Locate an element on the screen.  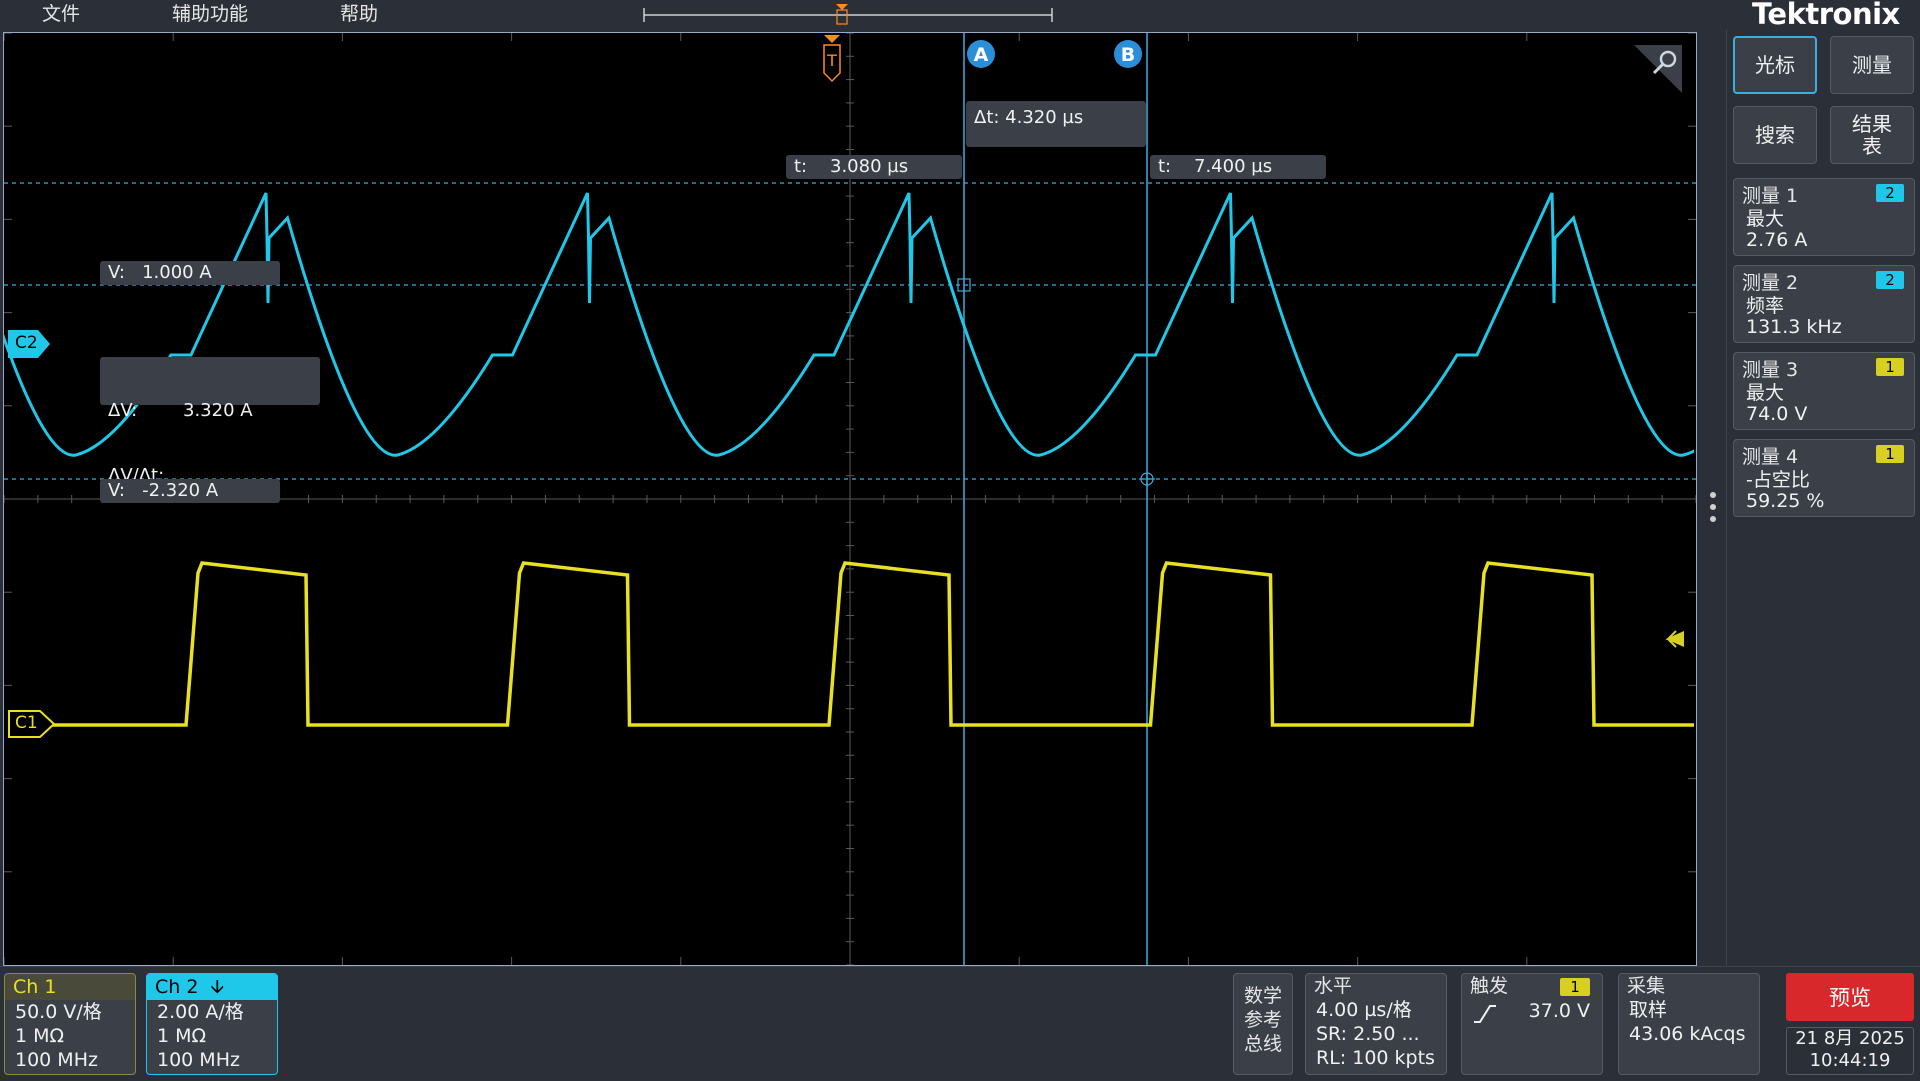
ch2-impedance: 1 MΩ is located at coordinates (182, 1036).